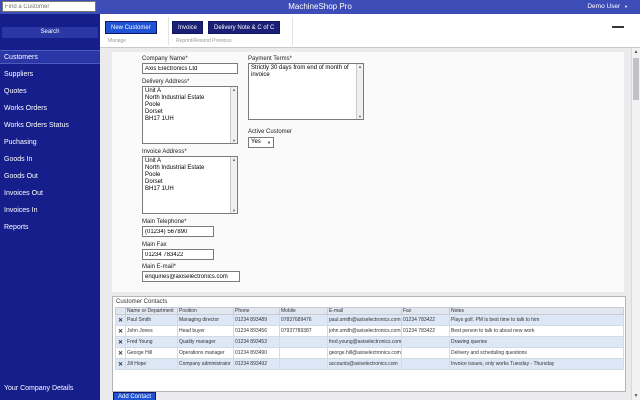 The width and height of the screenshot is (640, 400). What do you see at coordinates (164, 222) in the screenshot?
I see `main-telephone-label: Main Telephone*` at bounding box center [164, 222].